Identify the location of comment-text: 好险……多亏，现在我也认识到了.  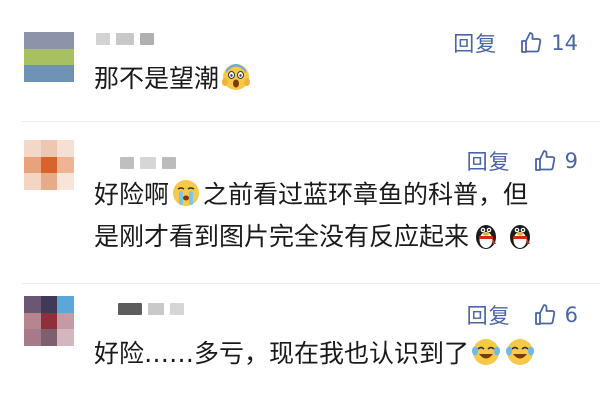
(336, 354).